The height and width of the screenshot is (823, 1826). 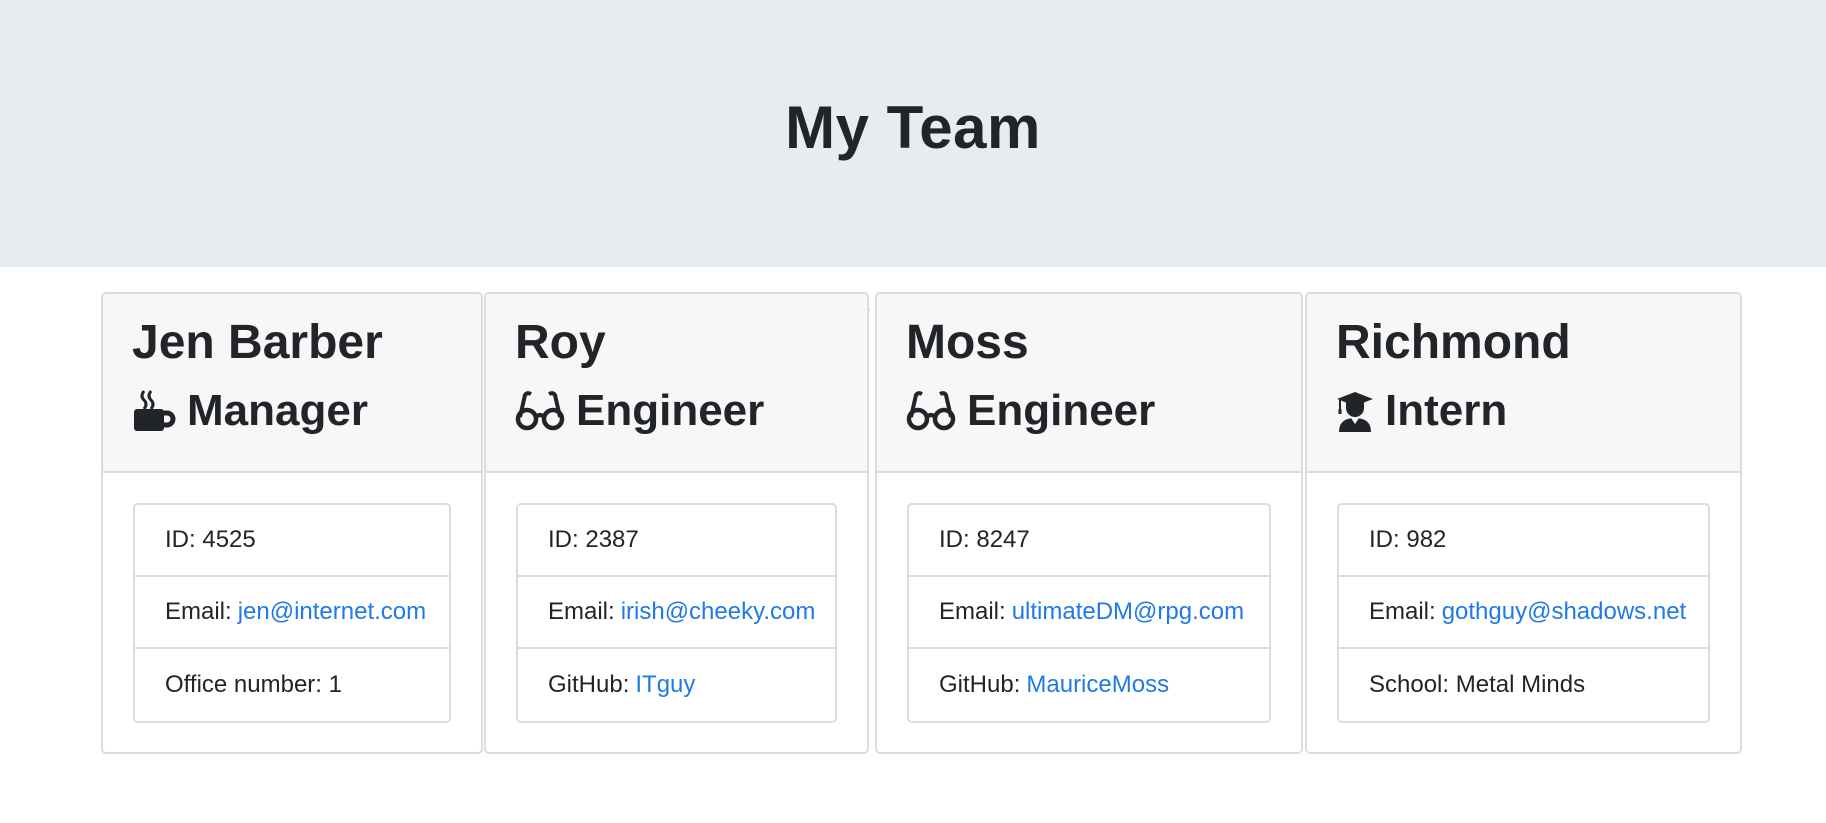 What do you see at coordinates (612, 539) in the screenshot?
I see `id-value: 2387` at bounding box center [612, 539].